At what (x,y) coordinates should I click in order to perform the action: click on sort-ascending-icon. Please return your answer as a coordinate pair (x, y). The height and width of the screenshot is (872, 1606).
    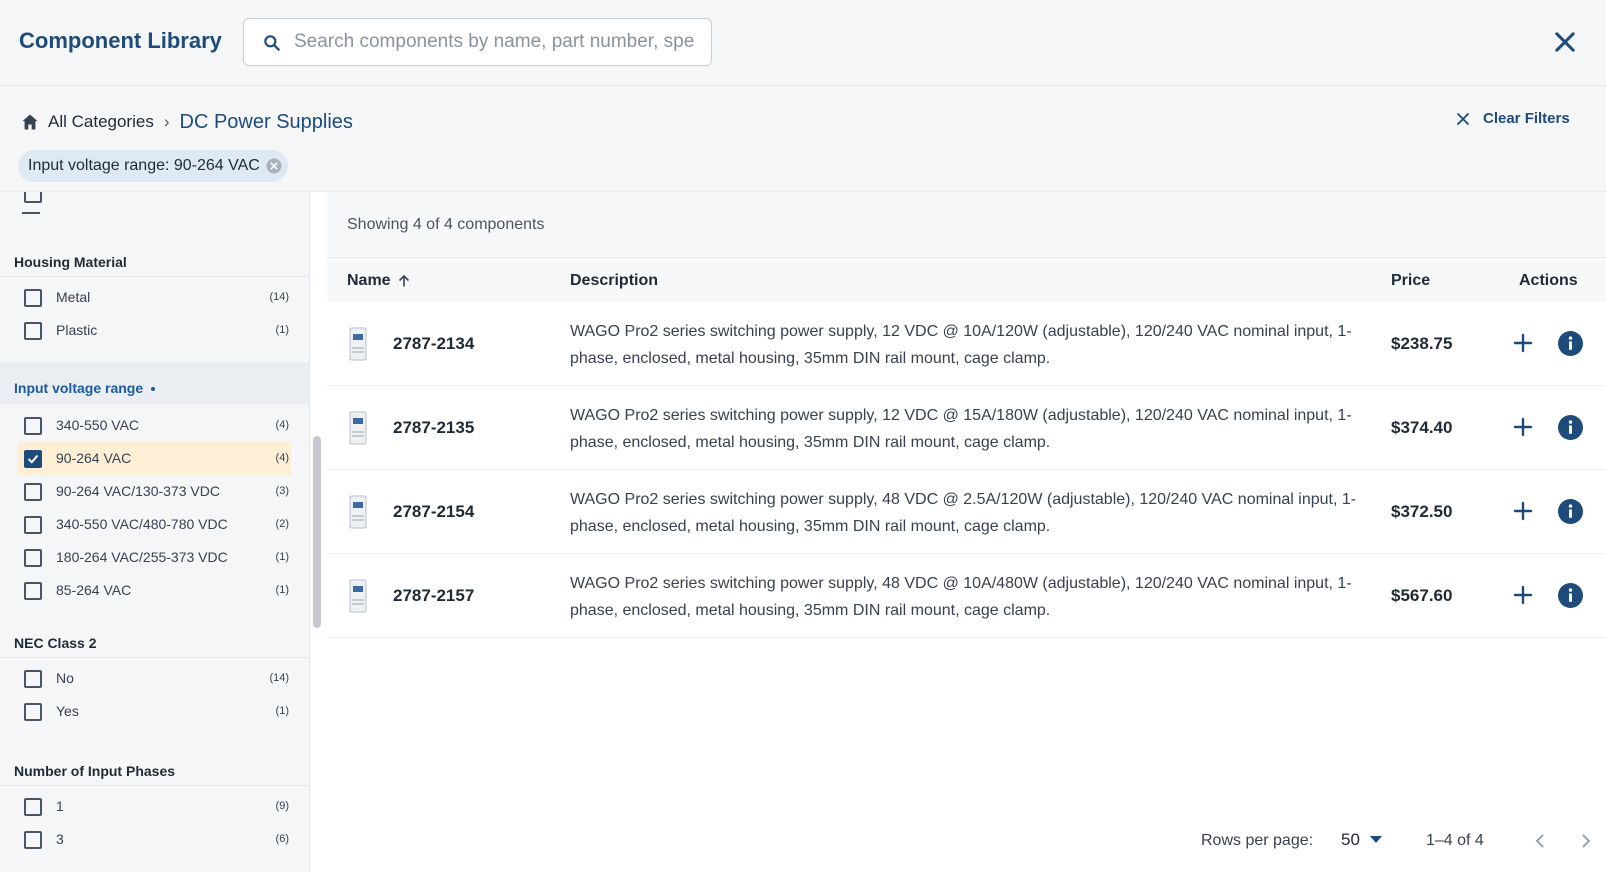
    Looking at the image, I should click on (404, 281).